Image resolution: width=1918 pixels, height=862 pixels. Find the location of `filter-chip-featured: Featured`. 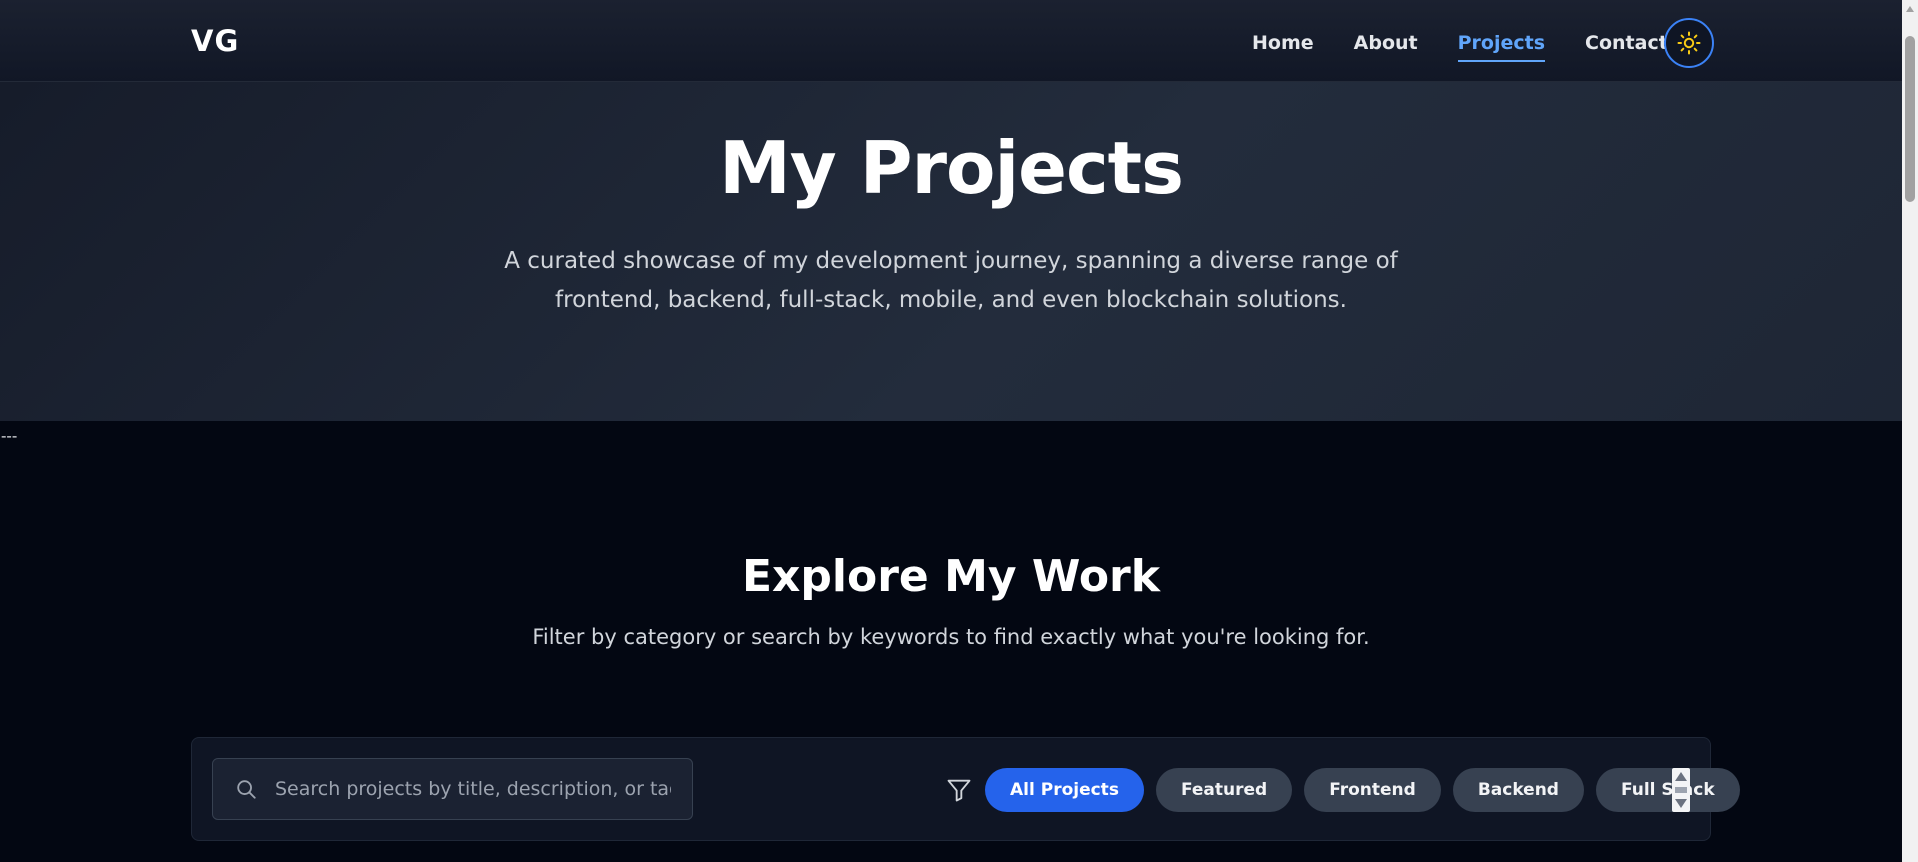

filter-chip-featured: Featured is located at coordinates (1224, 790).